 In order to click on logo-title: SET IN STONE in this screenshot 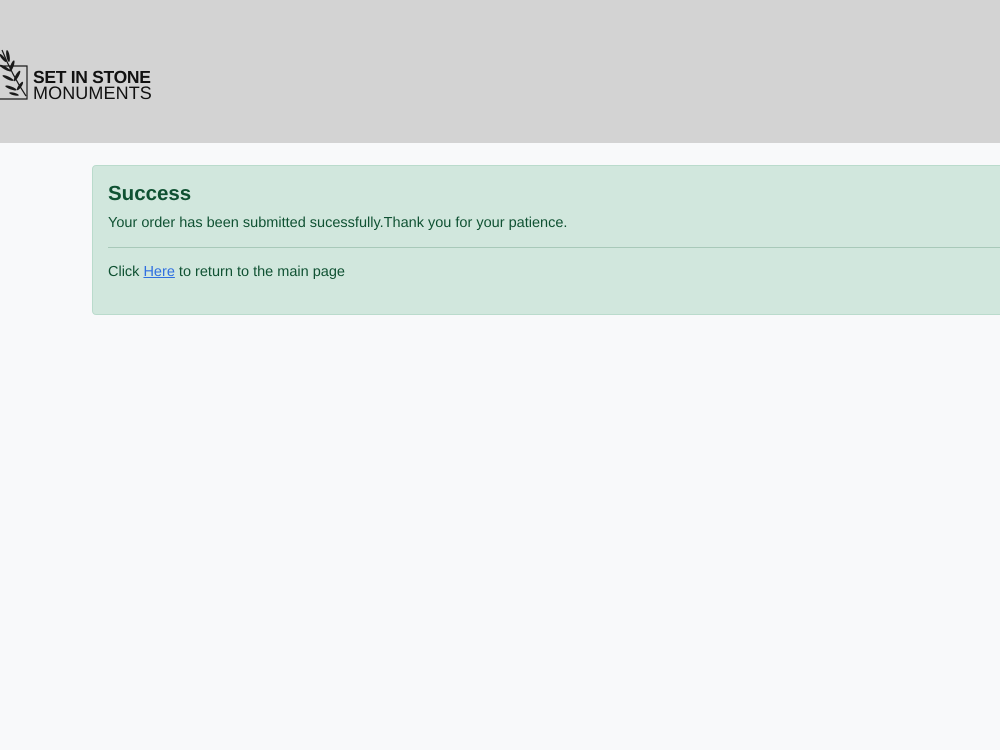, I will do `click(92, 77)`.